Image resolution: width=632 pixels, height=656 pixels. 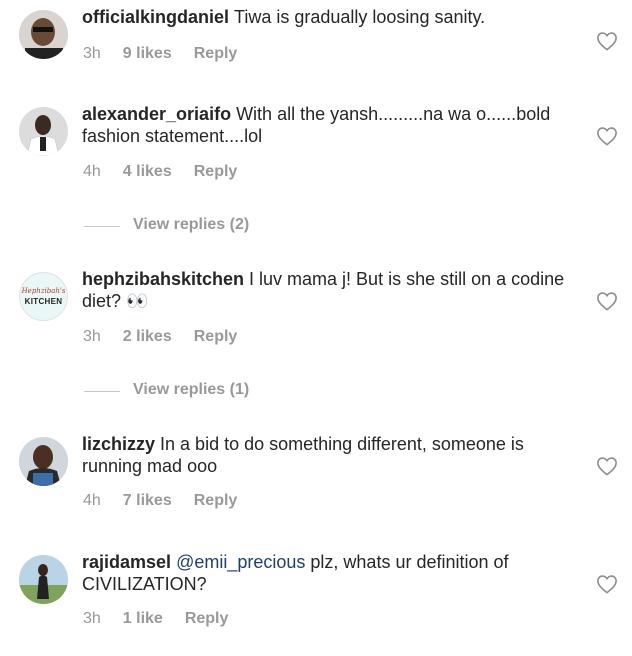 What do you see at coordinates (147, 500) in the screenshot?
I see `comment-likes: 7 likes` at bounding box center [147, 500].